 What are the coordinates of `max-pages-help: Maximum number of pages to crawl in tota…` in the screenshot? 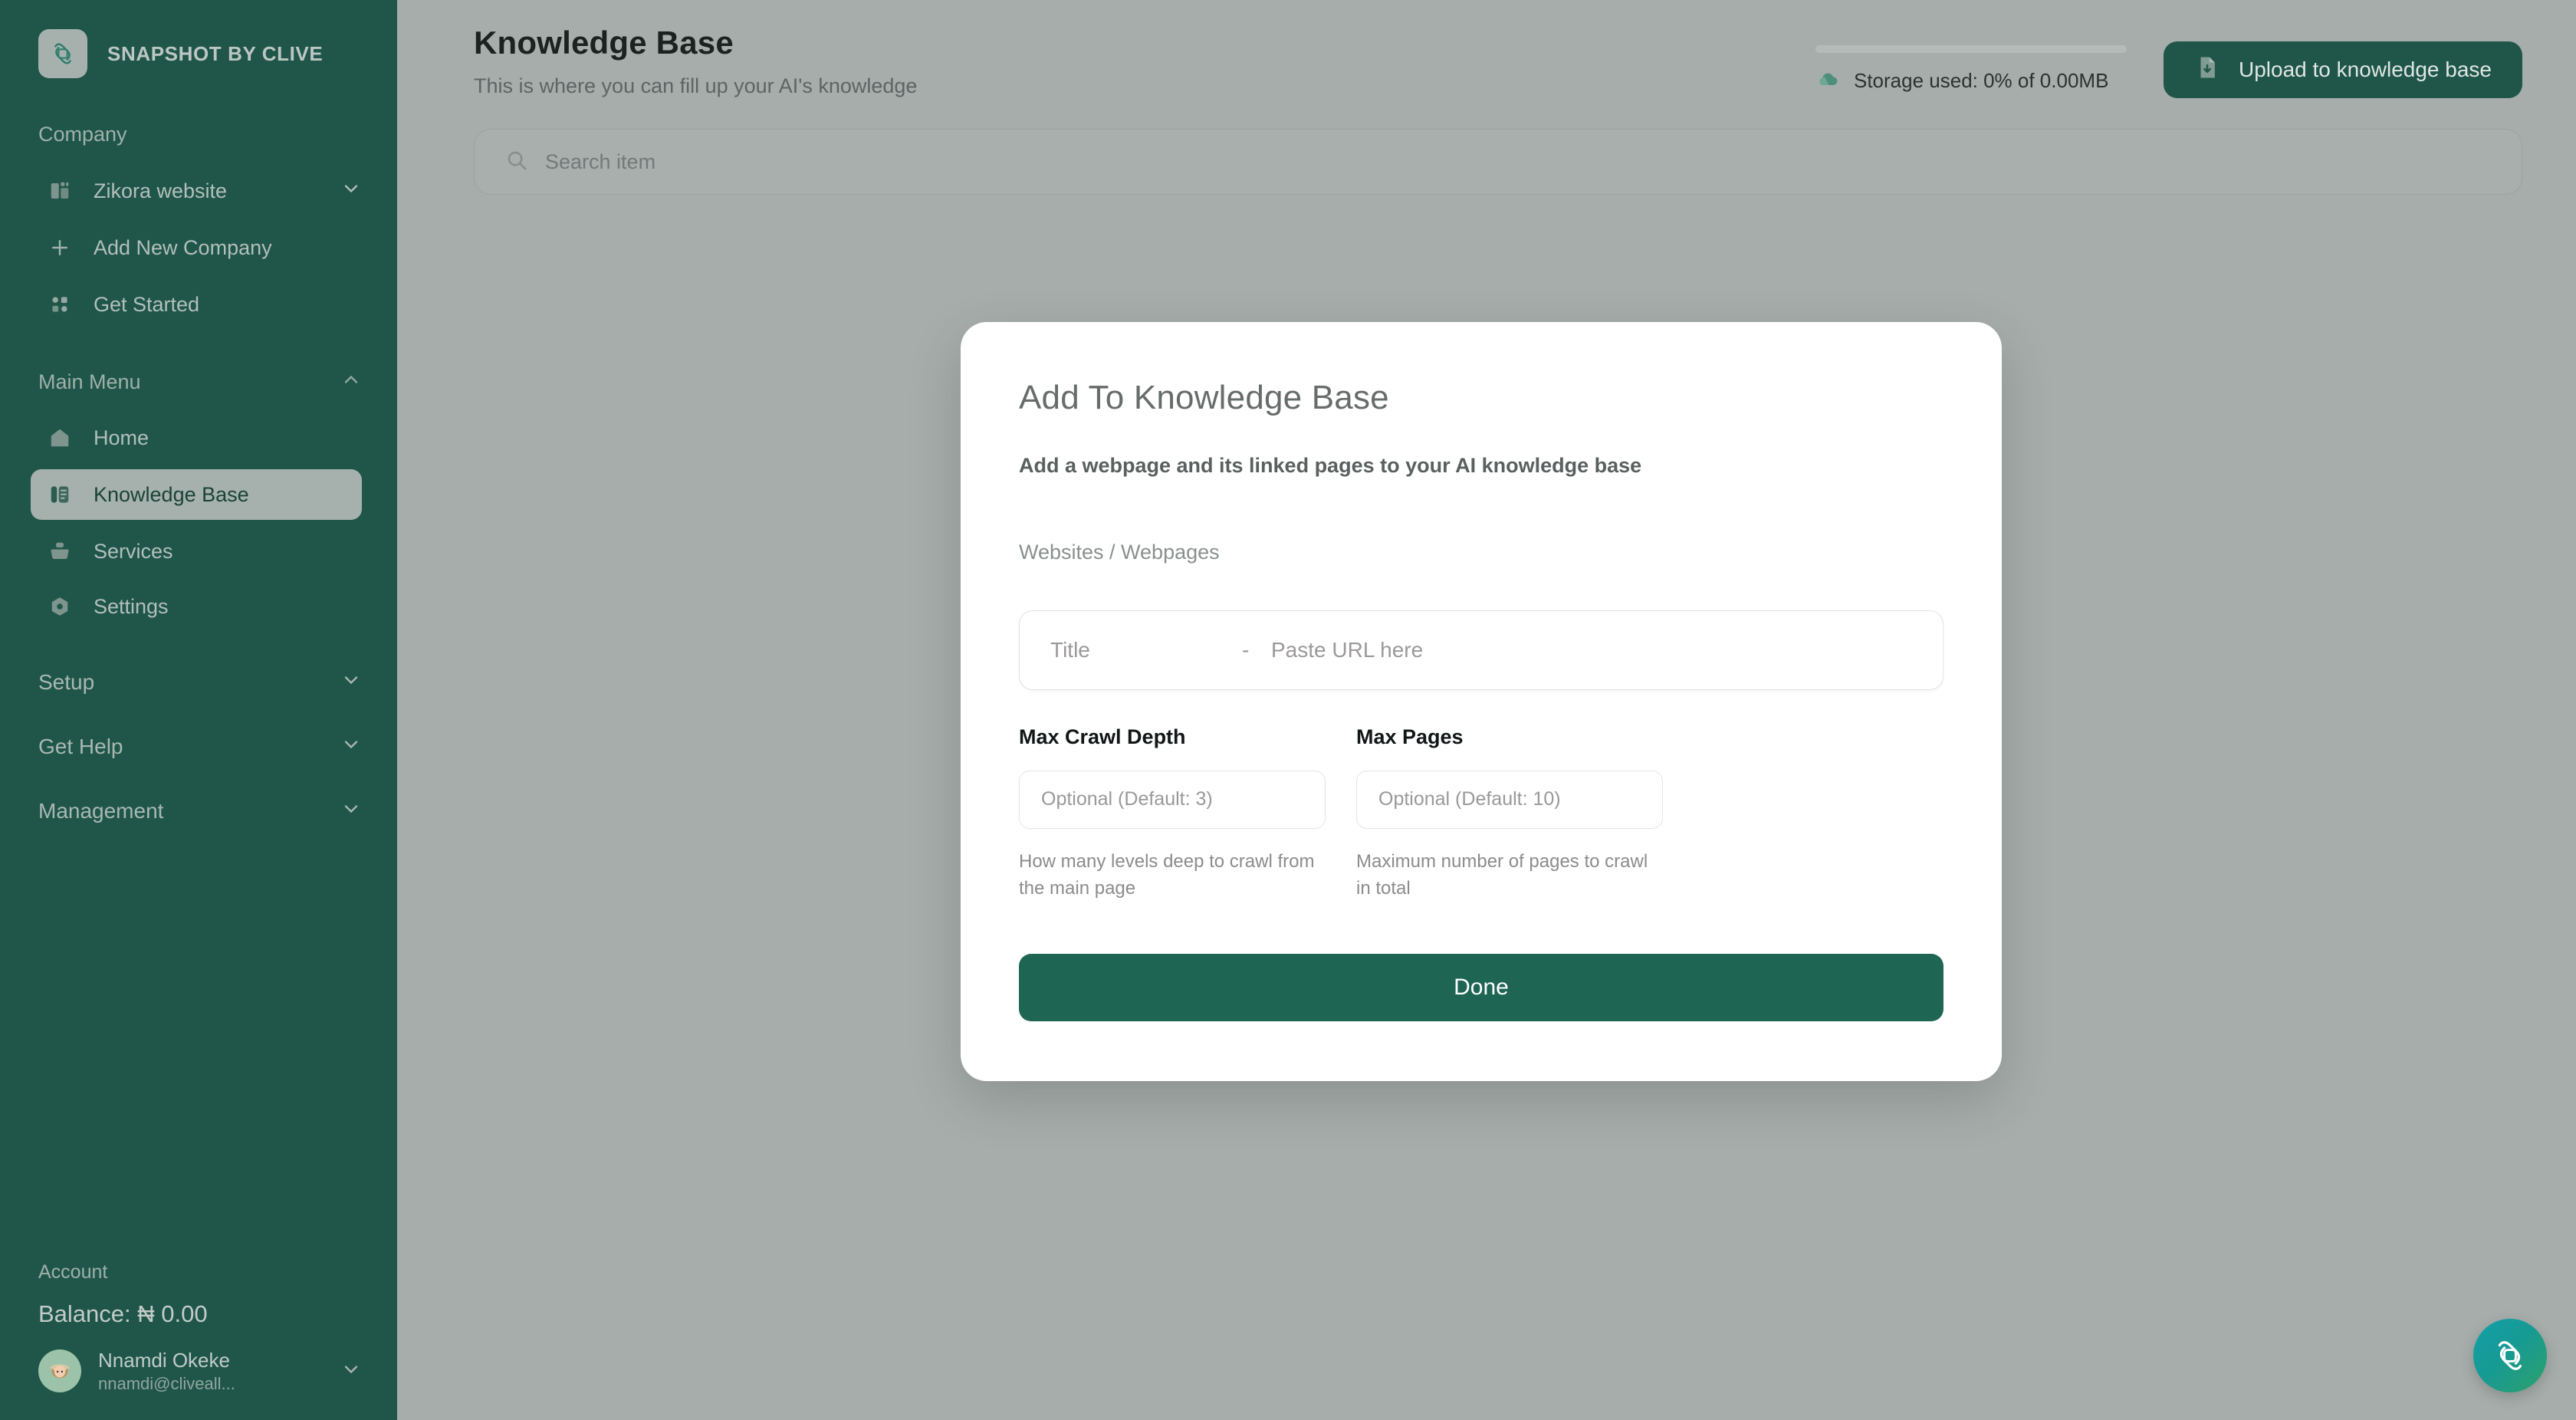 It's located at (1502, 874).